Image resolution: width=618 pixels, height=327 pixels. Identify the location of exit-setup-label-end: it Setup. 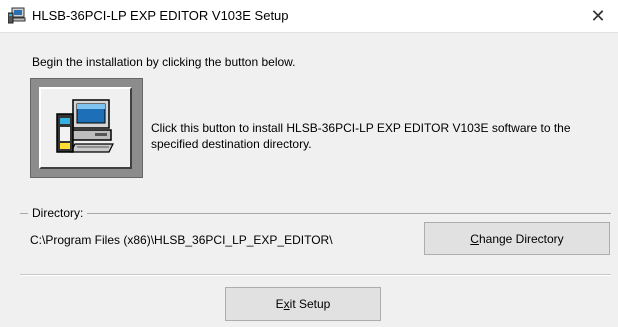
(310, 304).